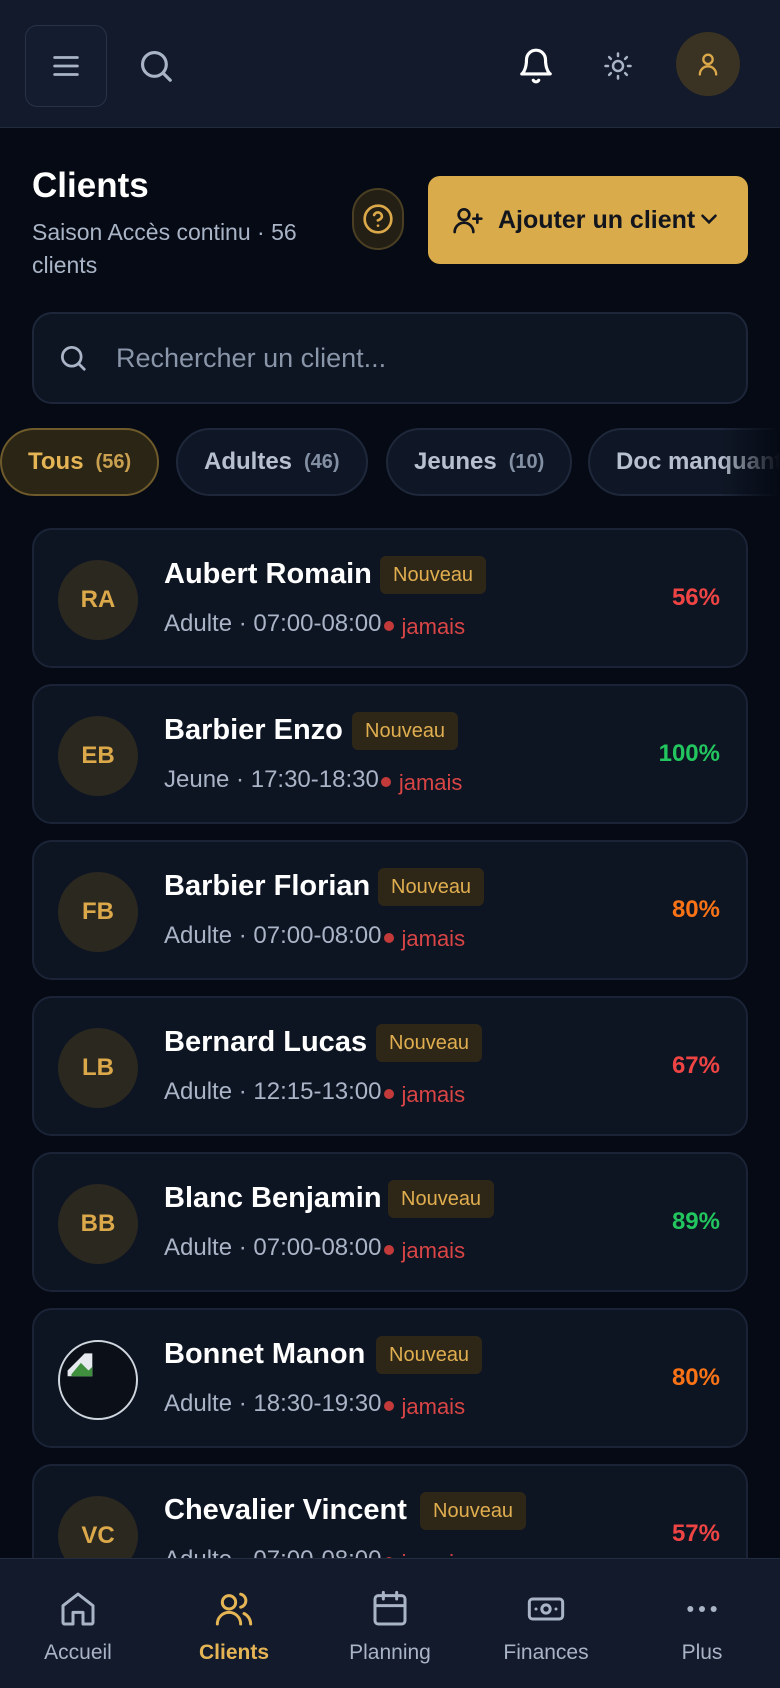  Describe the element at coordinates (98, 756) in the screenshot. I see `client-avatar: EB` at that location.